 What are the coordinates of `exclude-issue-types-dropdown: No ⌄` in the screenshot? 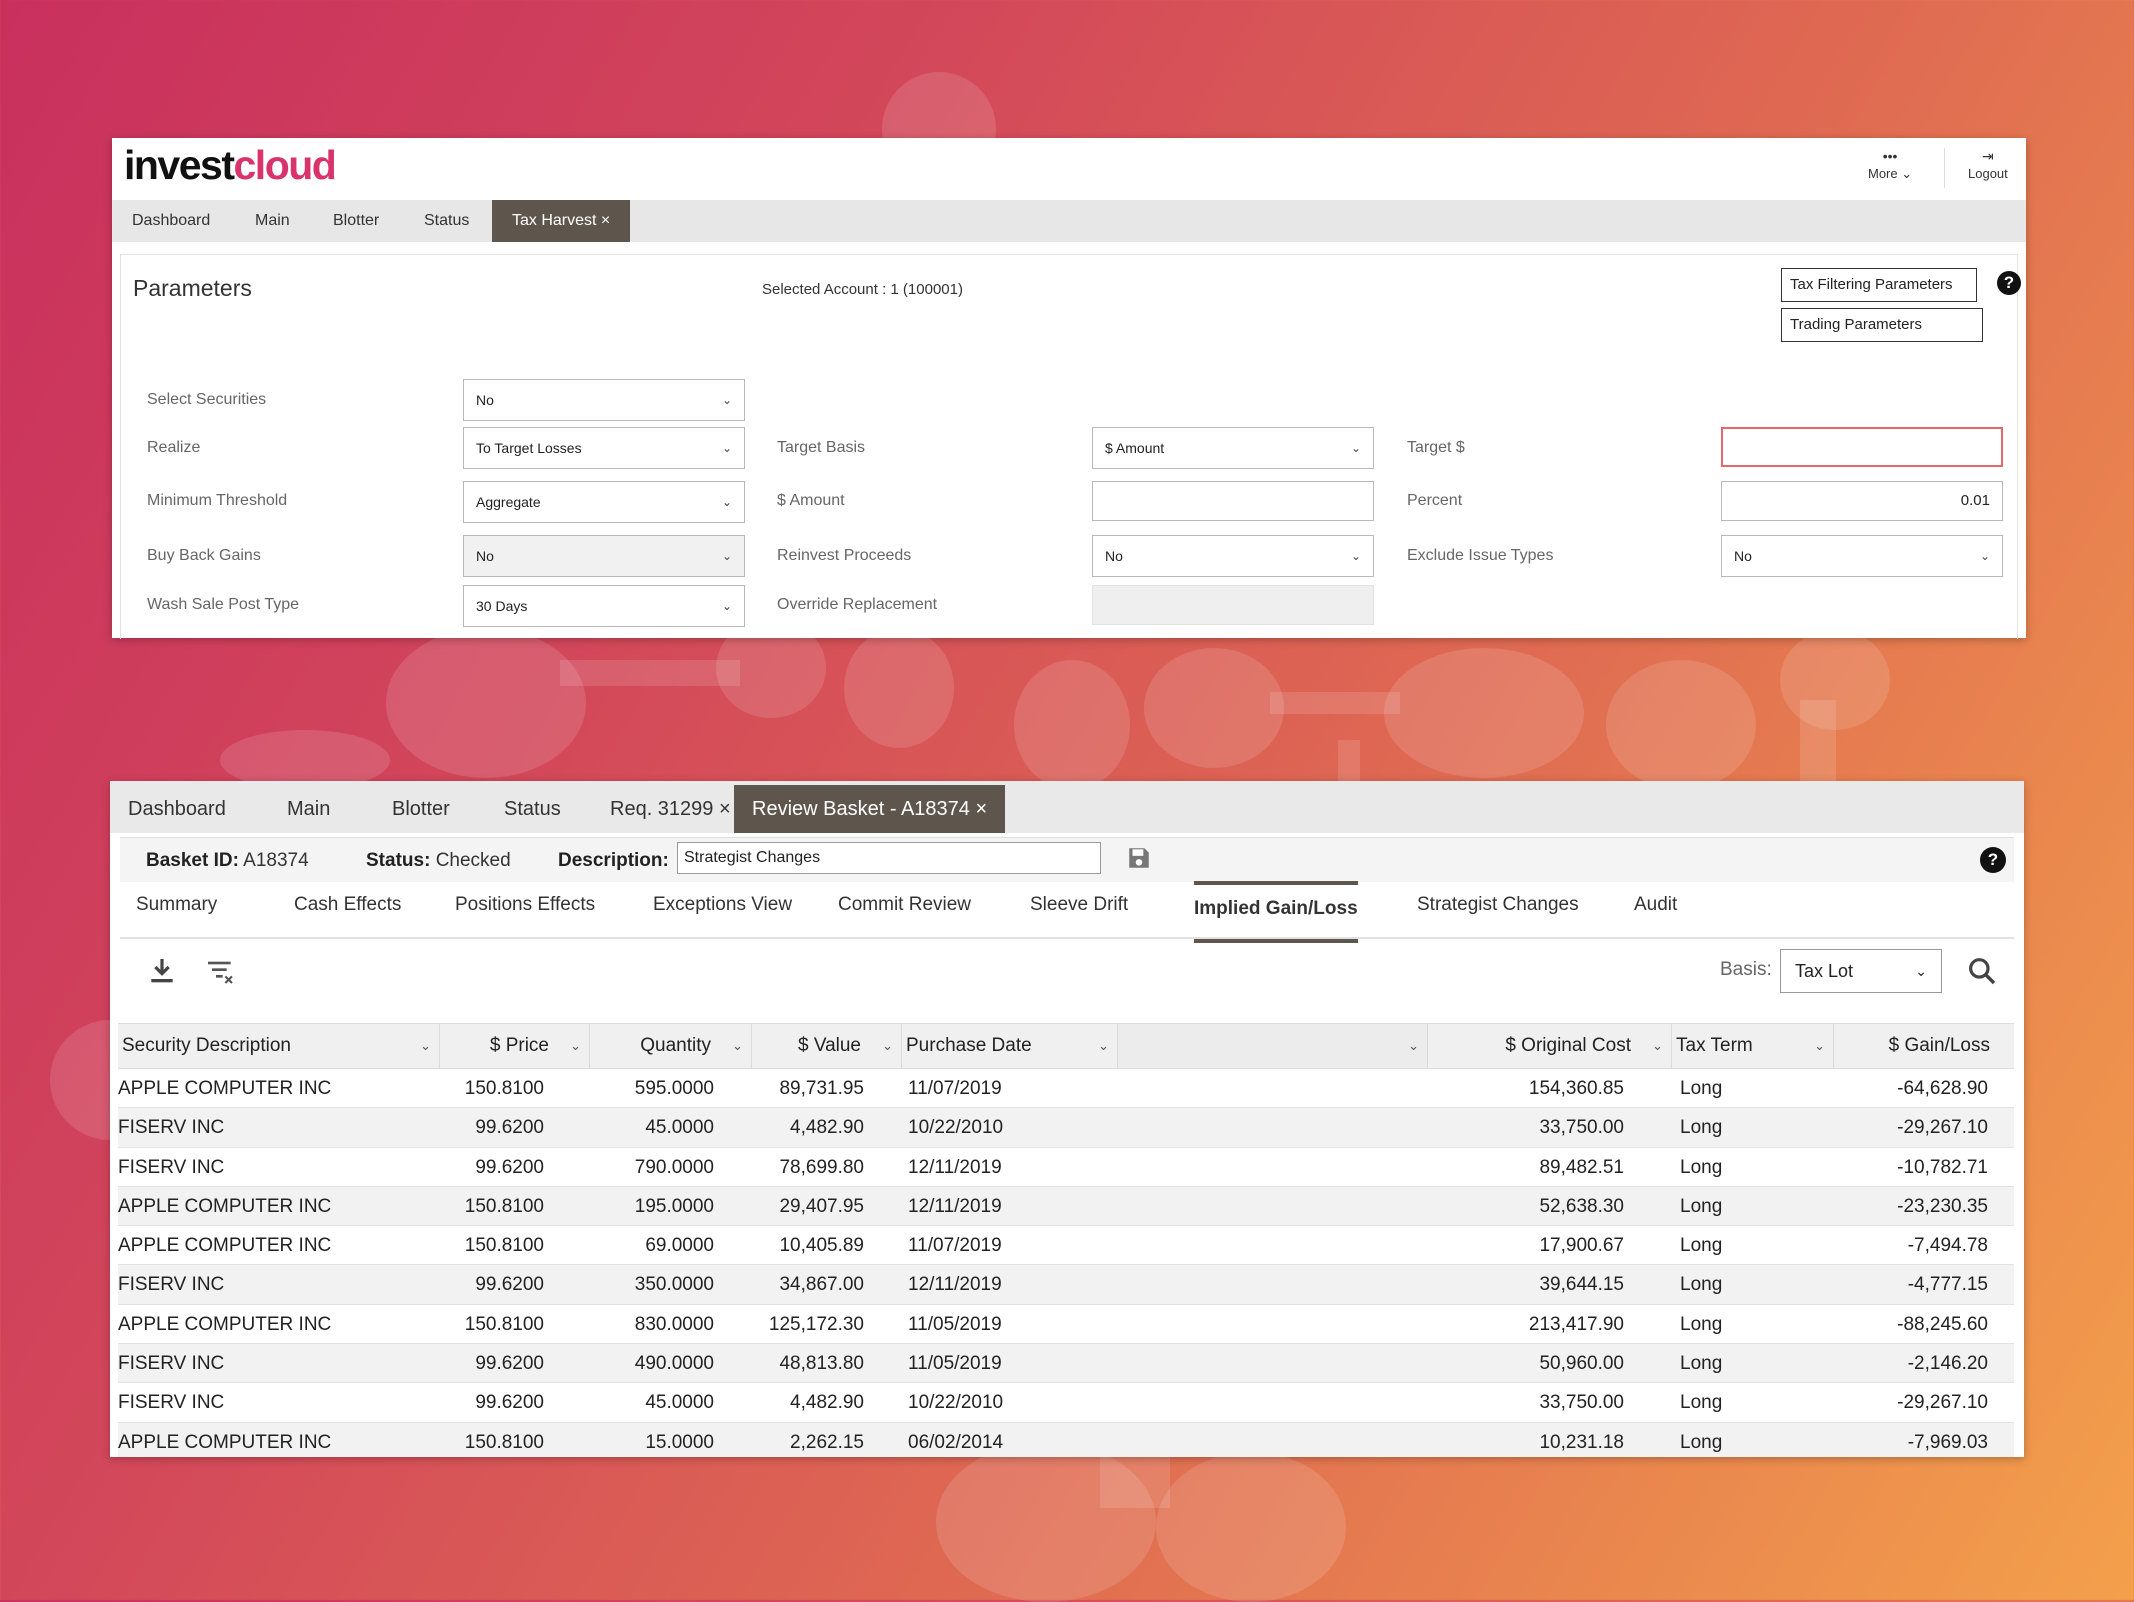 It's located at (1862, 556).